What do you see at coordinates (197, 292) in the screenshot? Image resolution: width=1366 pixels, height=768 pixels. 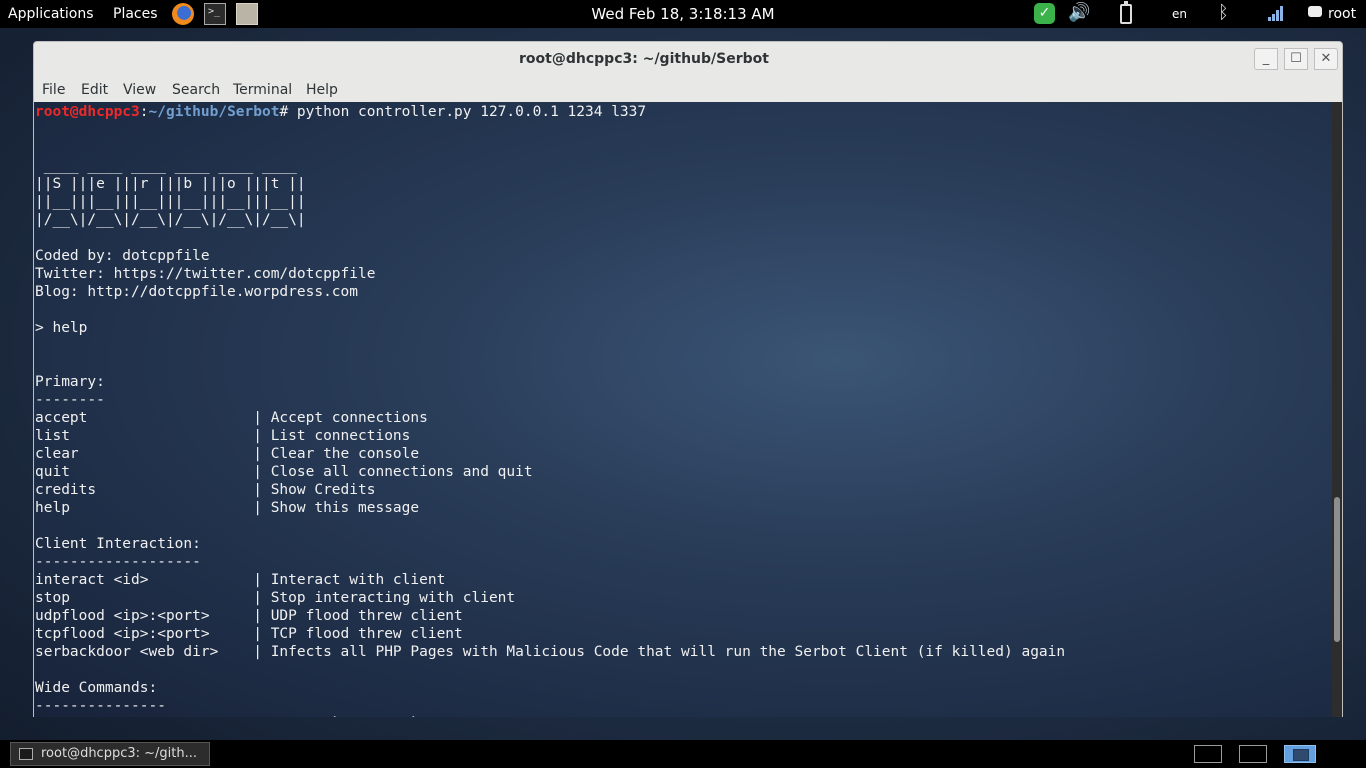 I see `terminal-line: Blog: http://dotcppfile.worpdress.com` at bounding box center [197, 292].